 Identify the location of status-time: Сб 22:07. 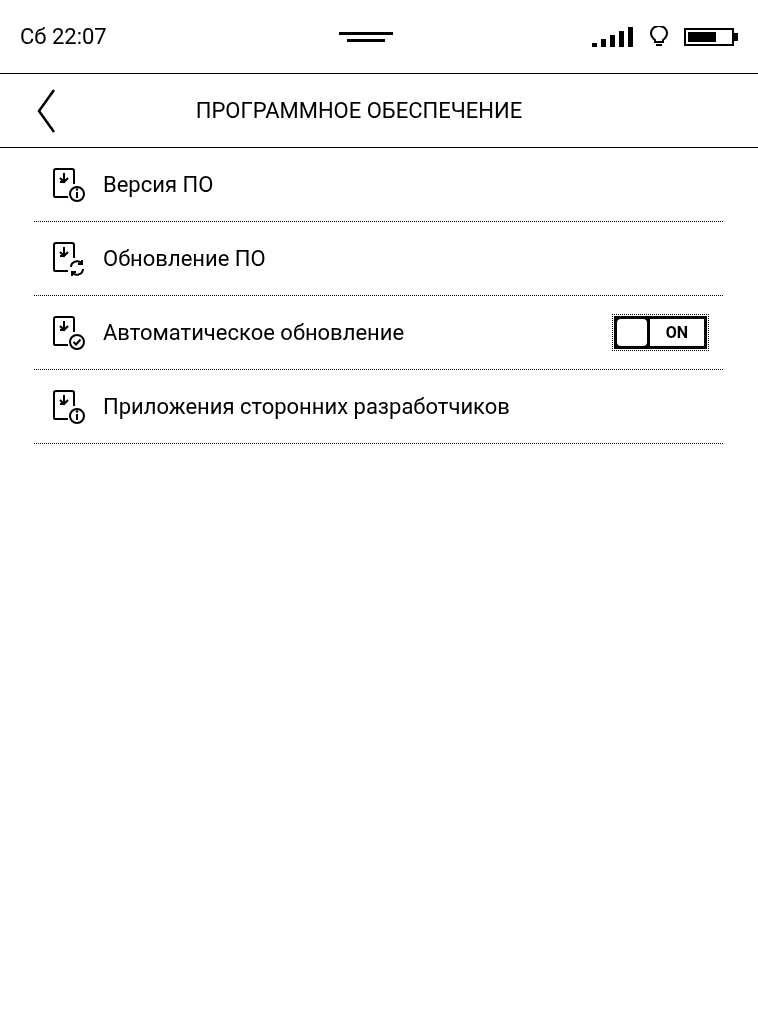
(64, 37).